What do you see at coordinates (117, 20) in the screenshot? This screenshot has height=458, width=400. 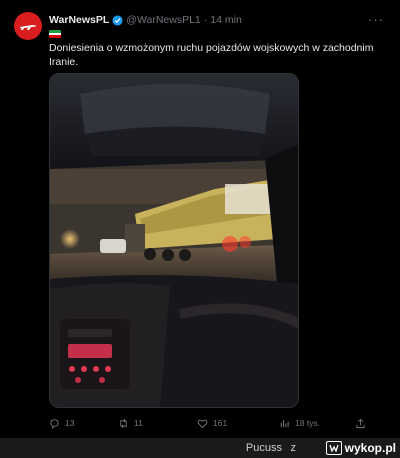 I see `verified-badge-icon` at bounding box center [117, 20].